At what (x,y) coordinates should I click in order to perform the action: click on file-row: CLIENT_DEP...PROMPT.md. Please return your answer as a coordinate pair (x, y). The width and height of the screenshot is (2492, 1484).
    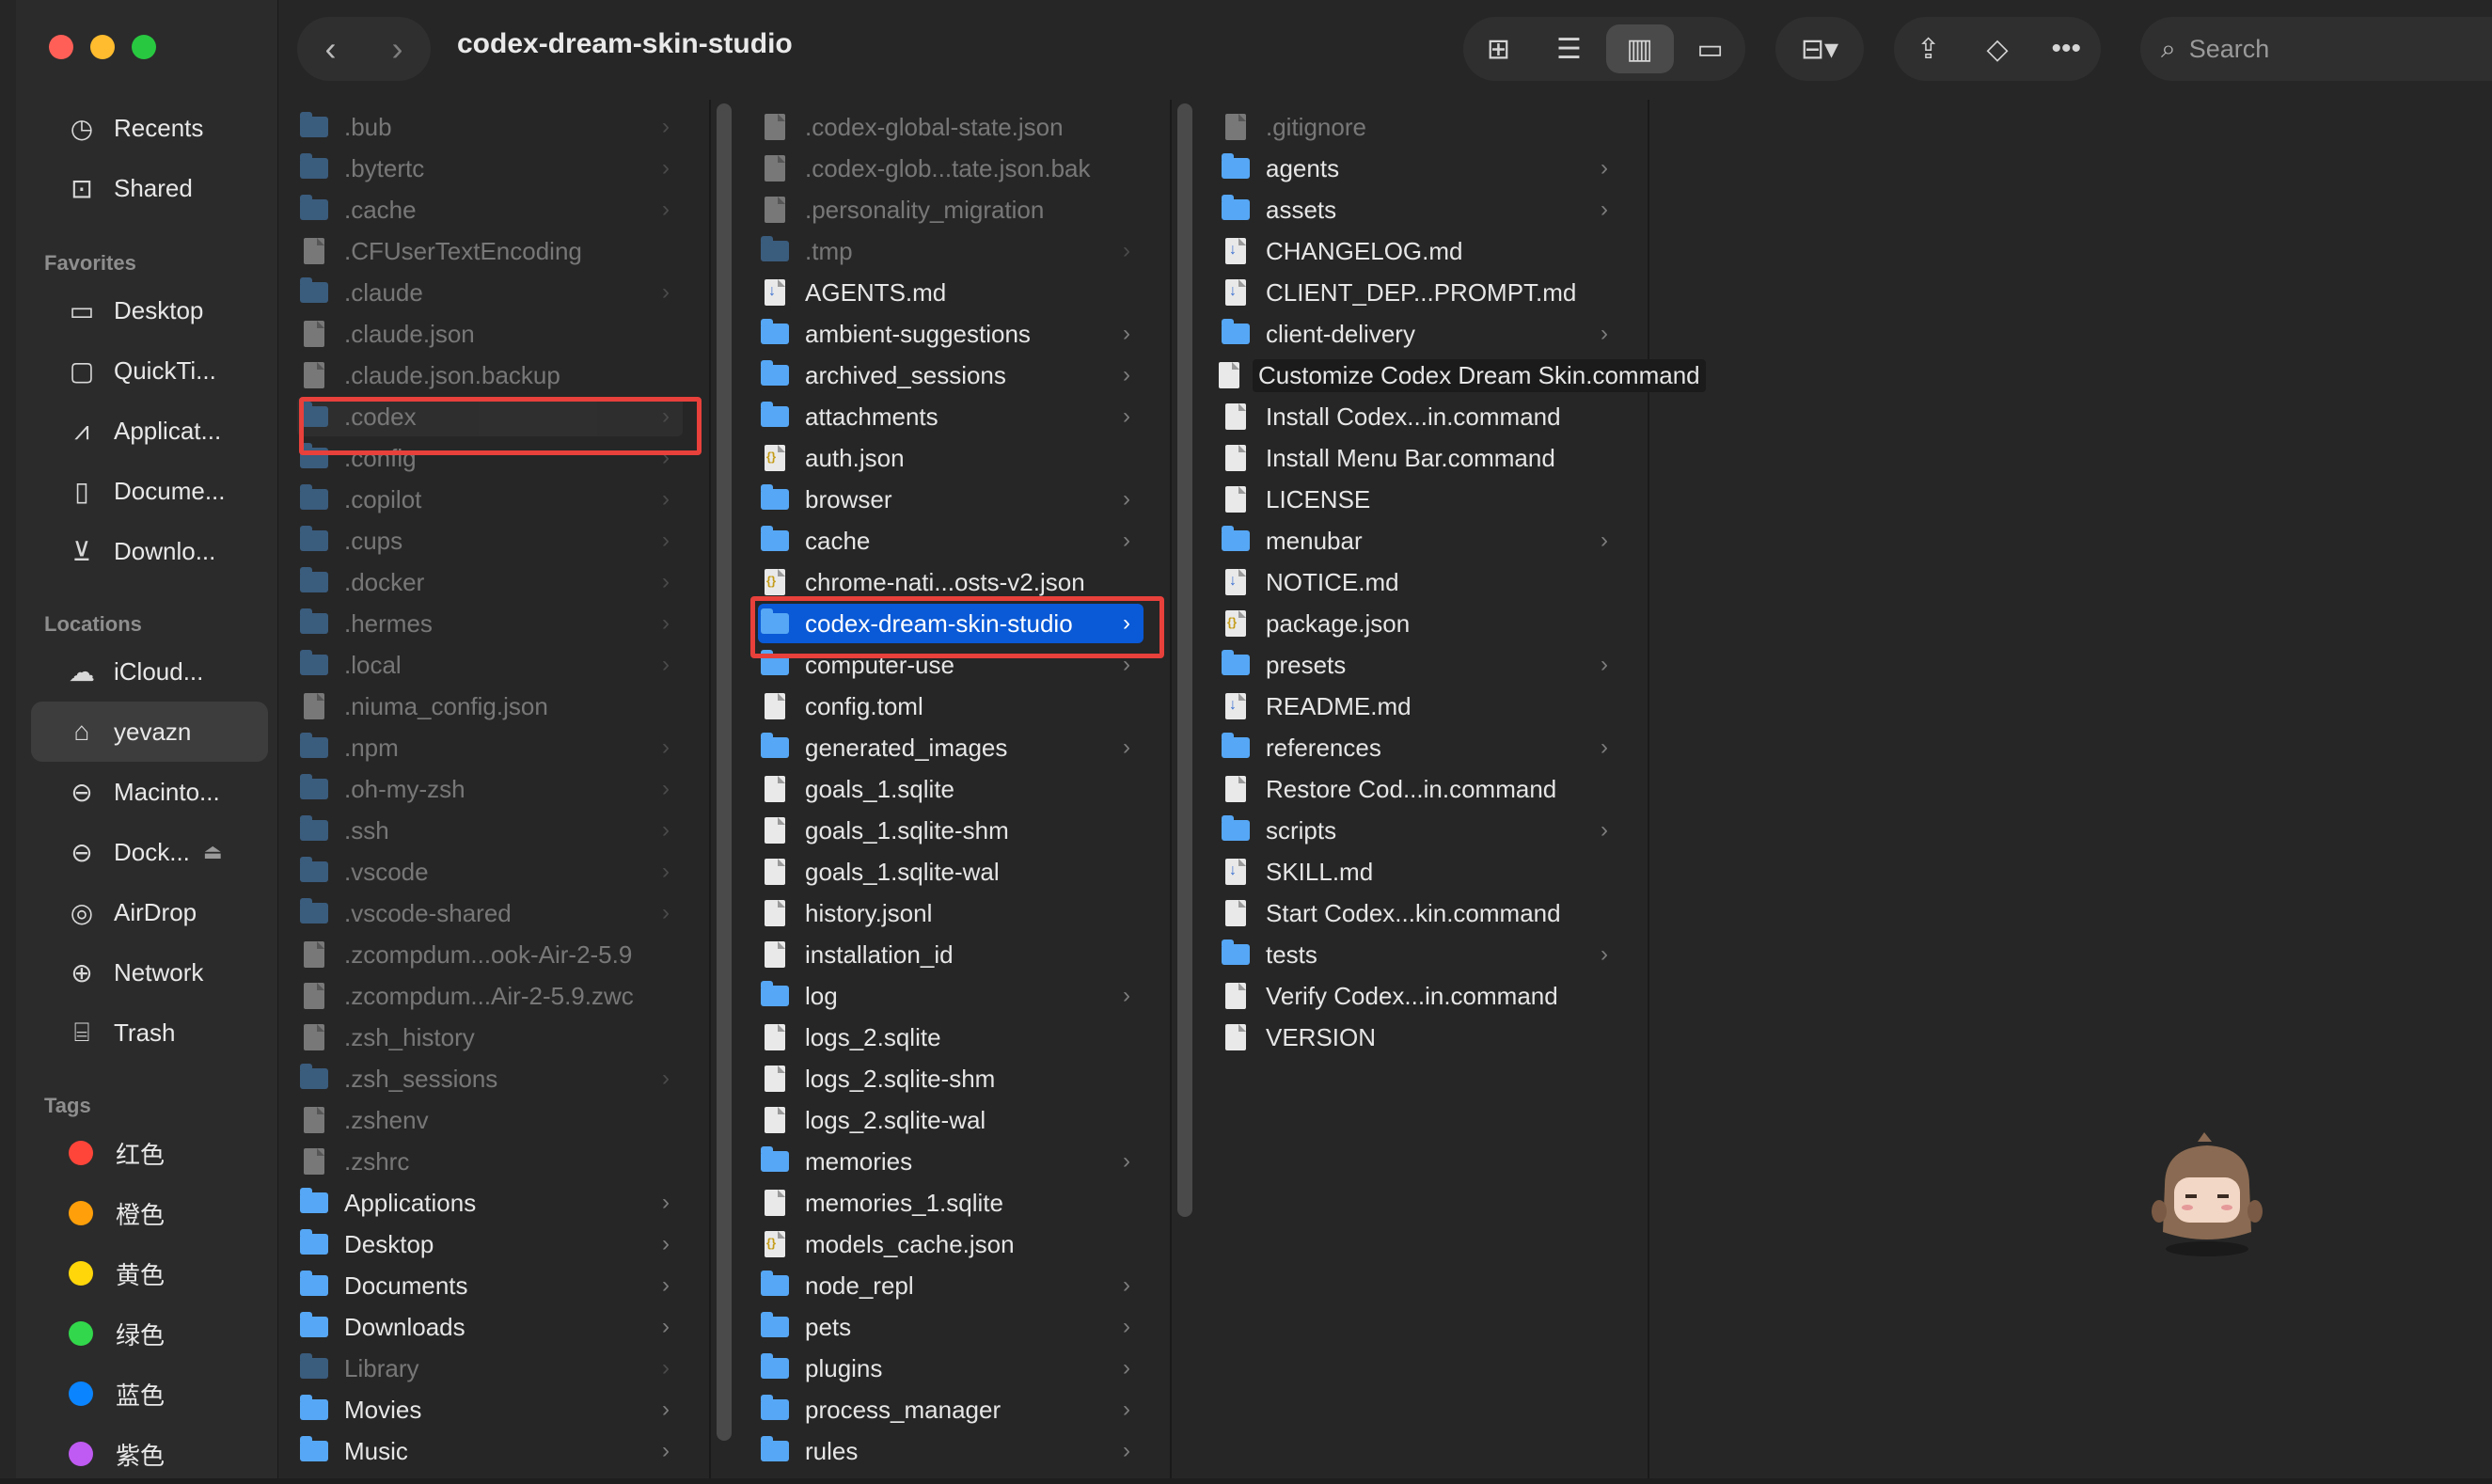
    Looking at the image, I should click on (1420, 292).